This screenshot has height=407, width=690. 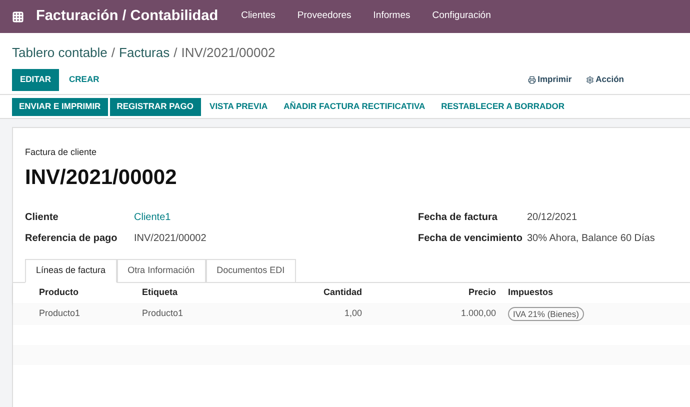 What do you see at coordinates (60, 53) in the screenshot?
I see `breadcrumb-item: Tablero contable` at bounding box center [60, 53].